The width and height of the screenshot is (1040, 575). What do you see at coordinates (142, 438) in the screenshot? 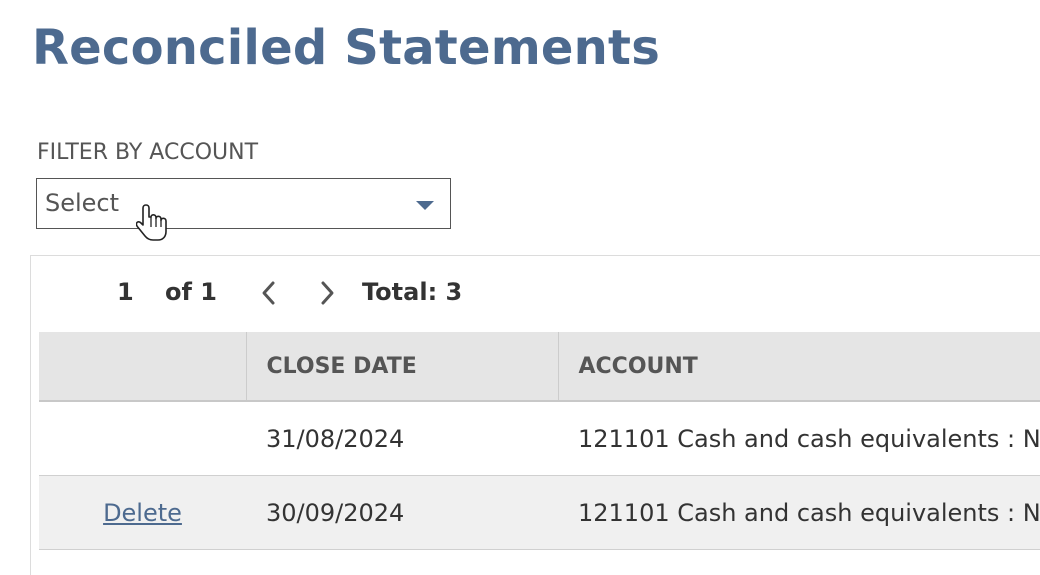
I see `row-action-cell` at bounding box center [142, 438].